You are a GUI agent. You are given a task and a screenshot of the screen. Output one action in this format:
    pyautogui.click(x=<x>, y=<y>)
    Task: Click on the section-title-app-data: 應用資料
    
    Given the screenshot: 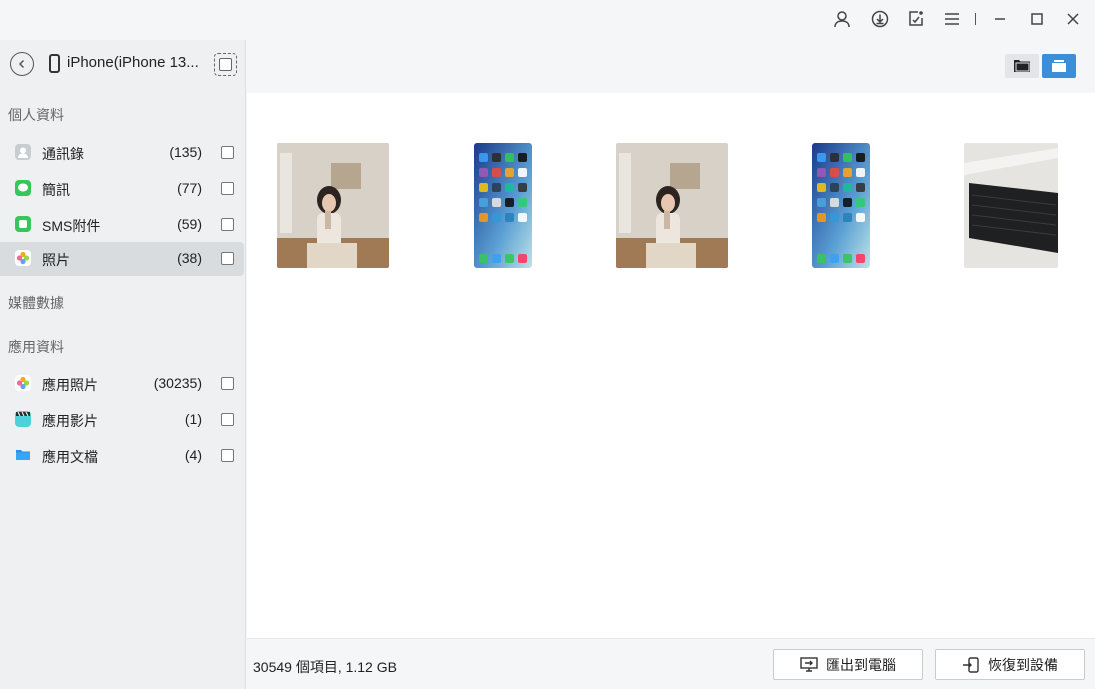 What is the action you would take?
    pyautogui.click(x=36, y=347)
    